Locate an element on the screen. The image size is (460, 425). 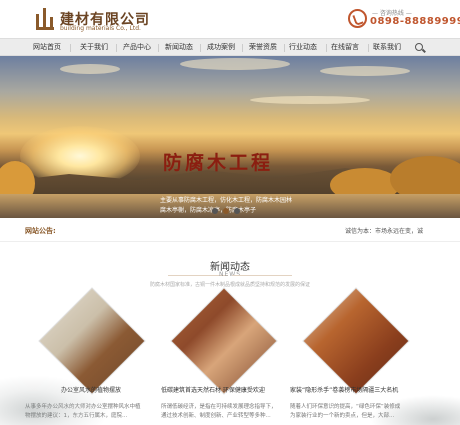
hotline: — 咨询热线 — 0898-88889999 is located at coordinates (404, 19).